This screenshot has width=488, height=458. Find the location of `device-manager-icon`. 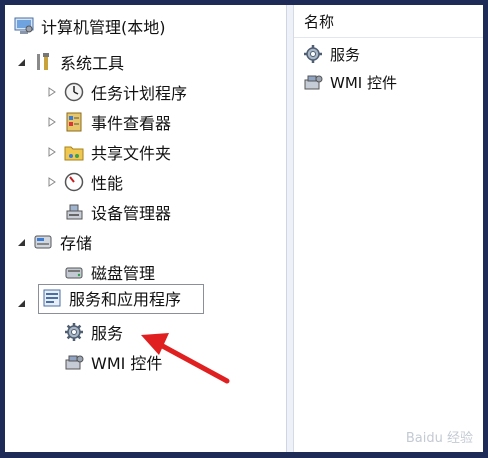

device-manager-icon is located at coordinates (74, 212).